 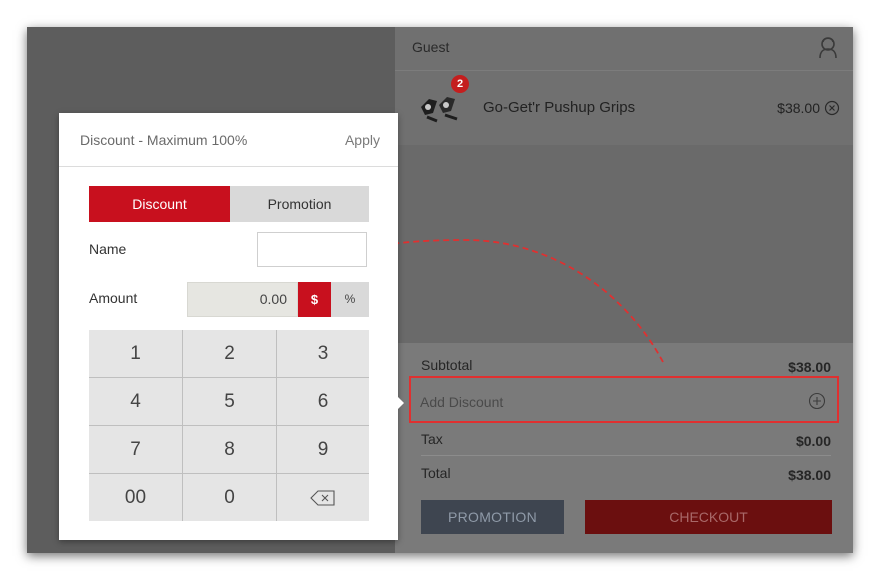 What do you see at coordinates (400, 403) in the screenshot?
I see `popup-pointer` at bounding box center [400, 403].